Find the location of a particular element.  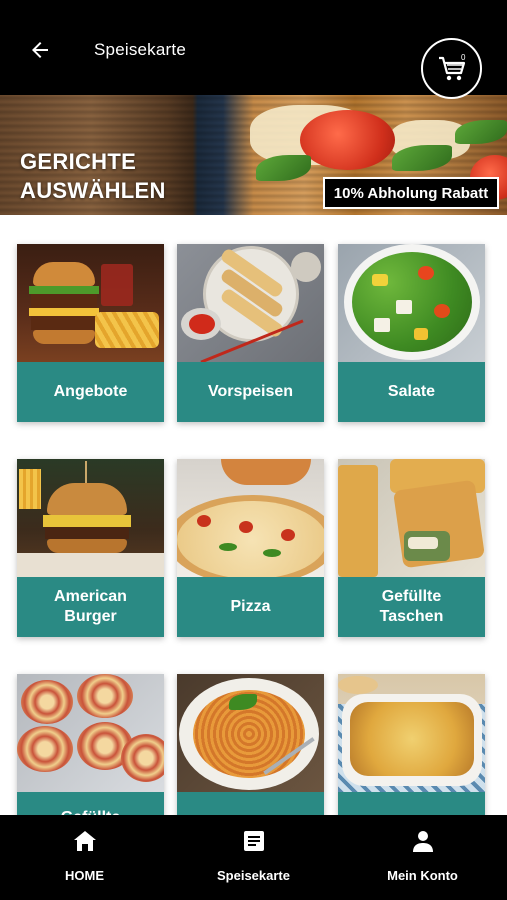

category-label: American Burger is located at coordinates (90, 607).